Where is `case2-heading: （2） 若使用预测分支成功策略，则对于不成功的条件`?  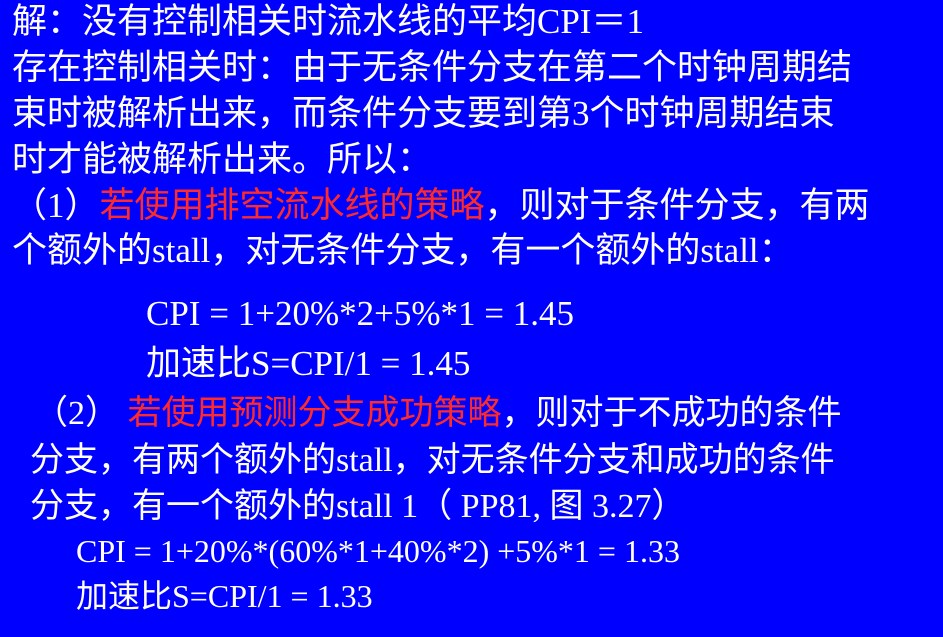
case2-heading: （2） 若使用预测分支成功策略，则对于不成功的条件 is located at coordinates (438, 414).